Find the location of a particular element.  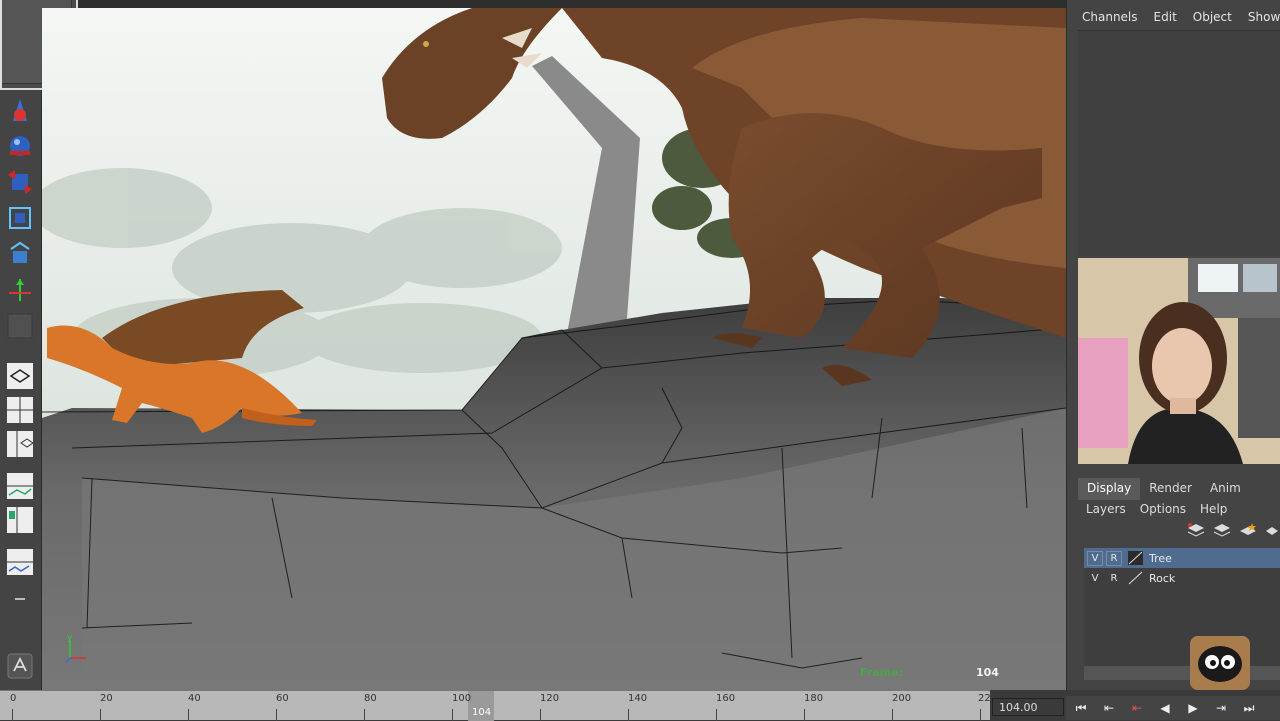

lasso-tool-icon is located at coordinates (20, 146).